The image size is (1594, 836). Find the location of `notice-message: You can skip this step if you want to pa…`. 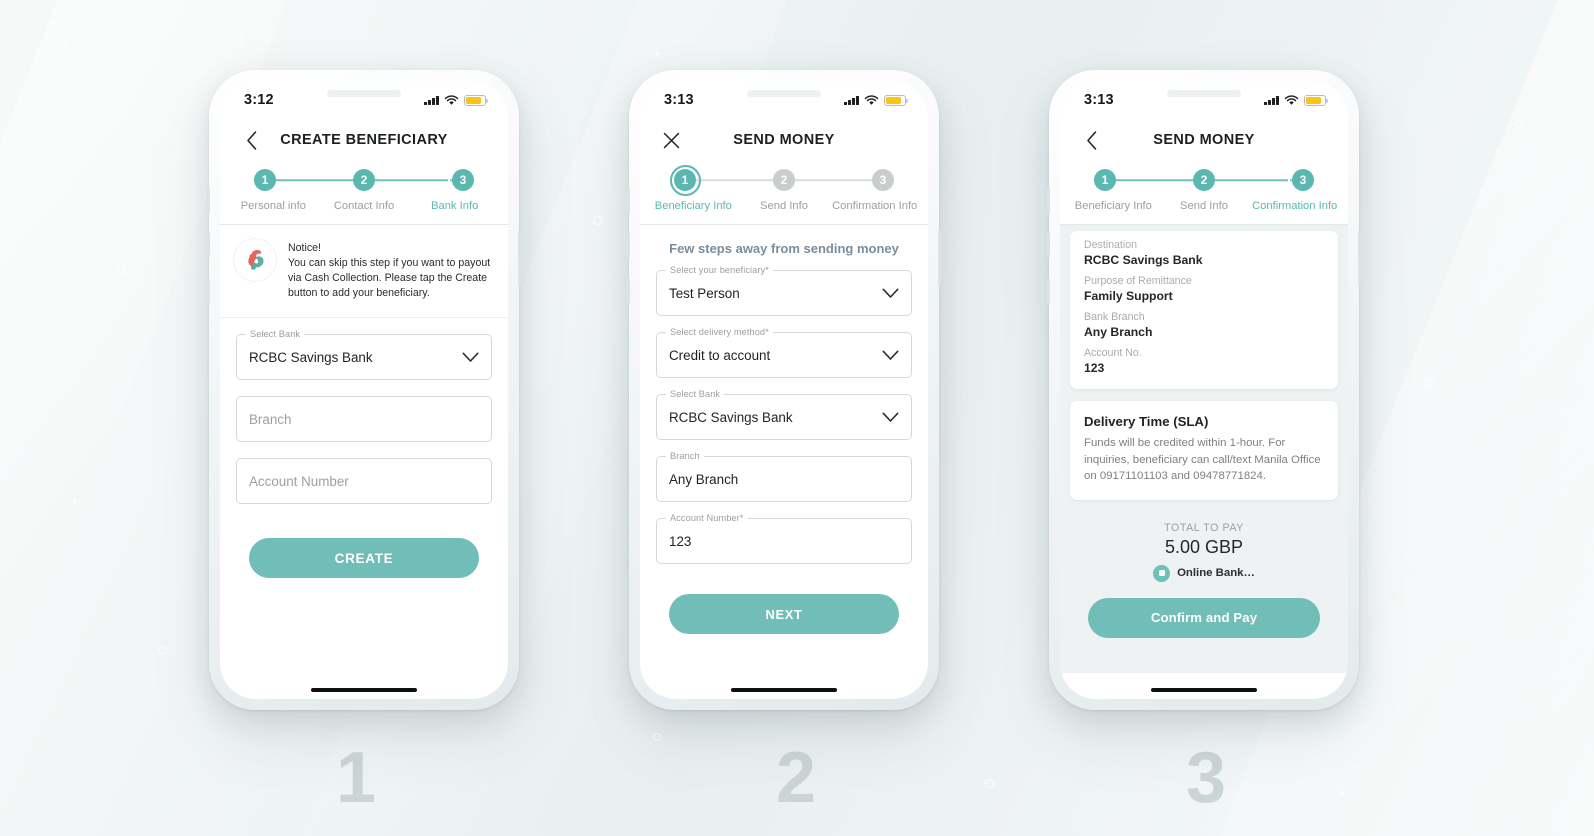

notice-message: You can skip this step if you want to pa… is located at coordinates (389, 278).